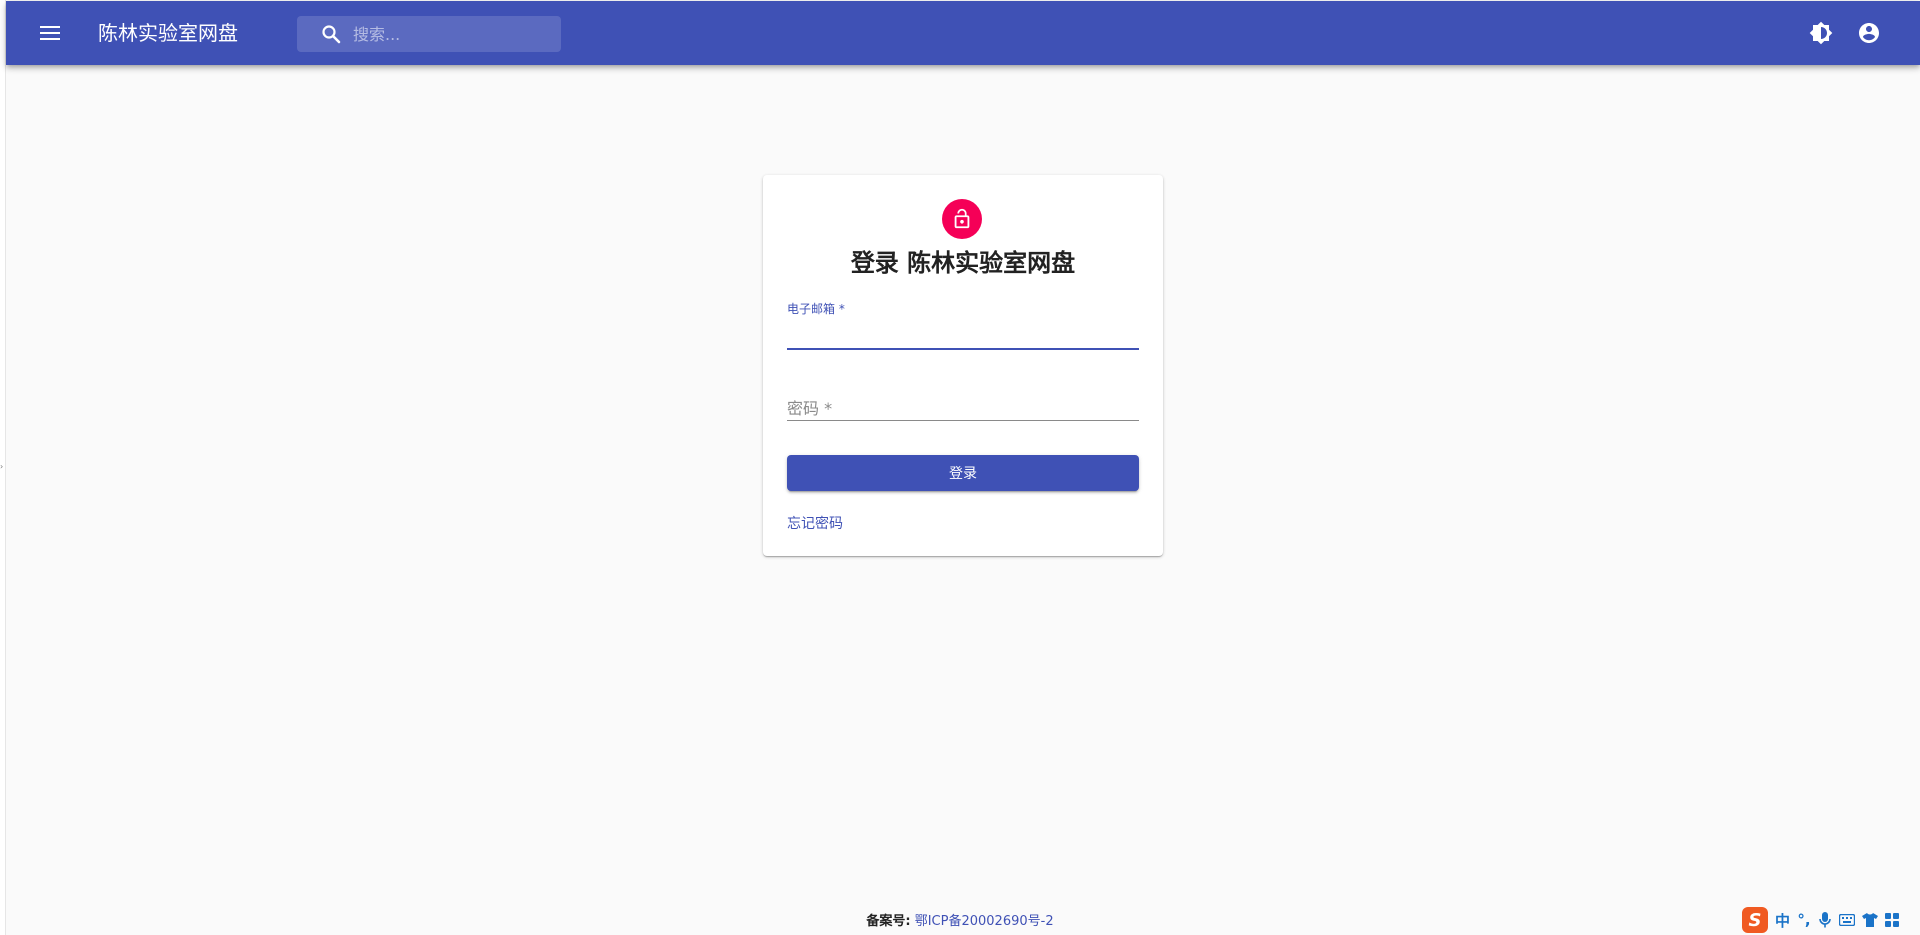 The image size is (1920, 935). Describe the element at coordinates (1825, 920) in the screenshot. I see `microphone-icon` at that location.